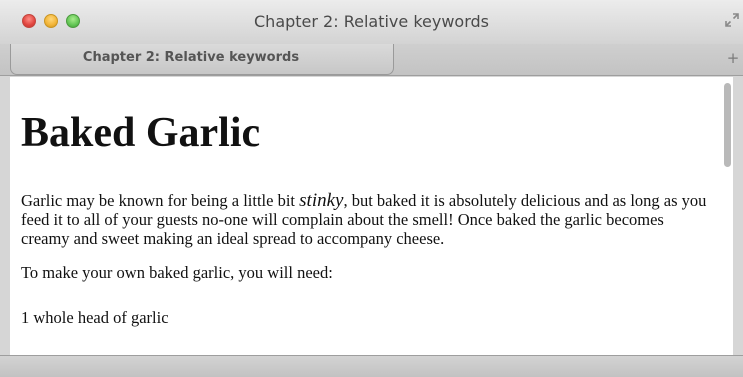 This screenshot has width=743, height=377. I want to click on cut-off-line: 1 whole head of garlic, so click(95, 317).